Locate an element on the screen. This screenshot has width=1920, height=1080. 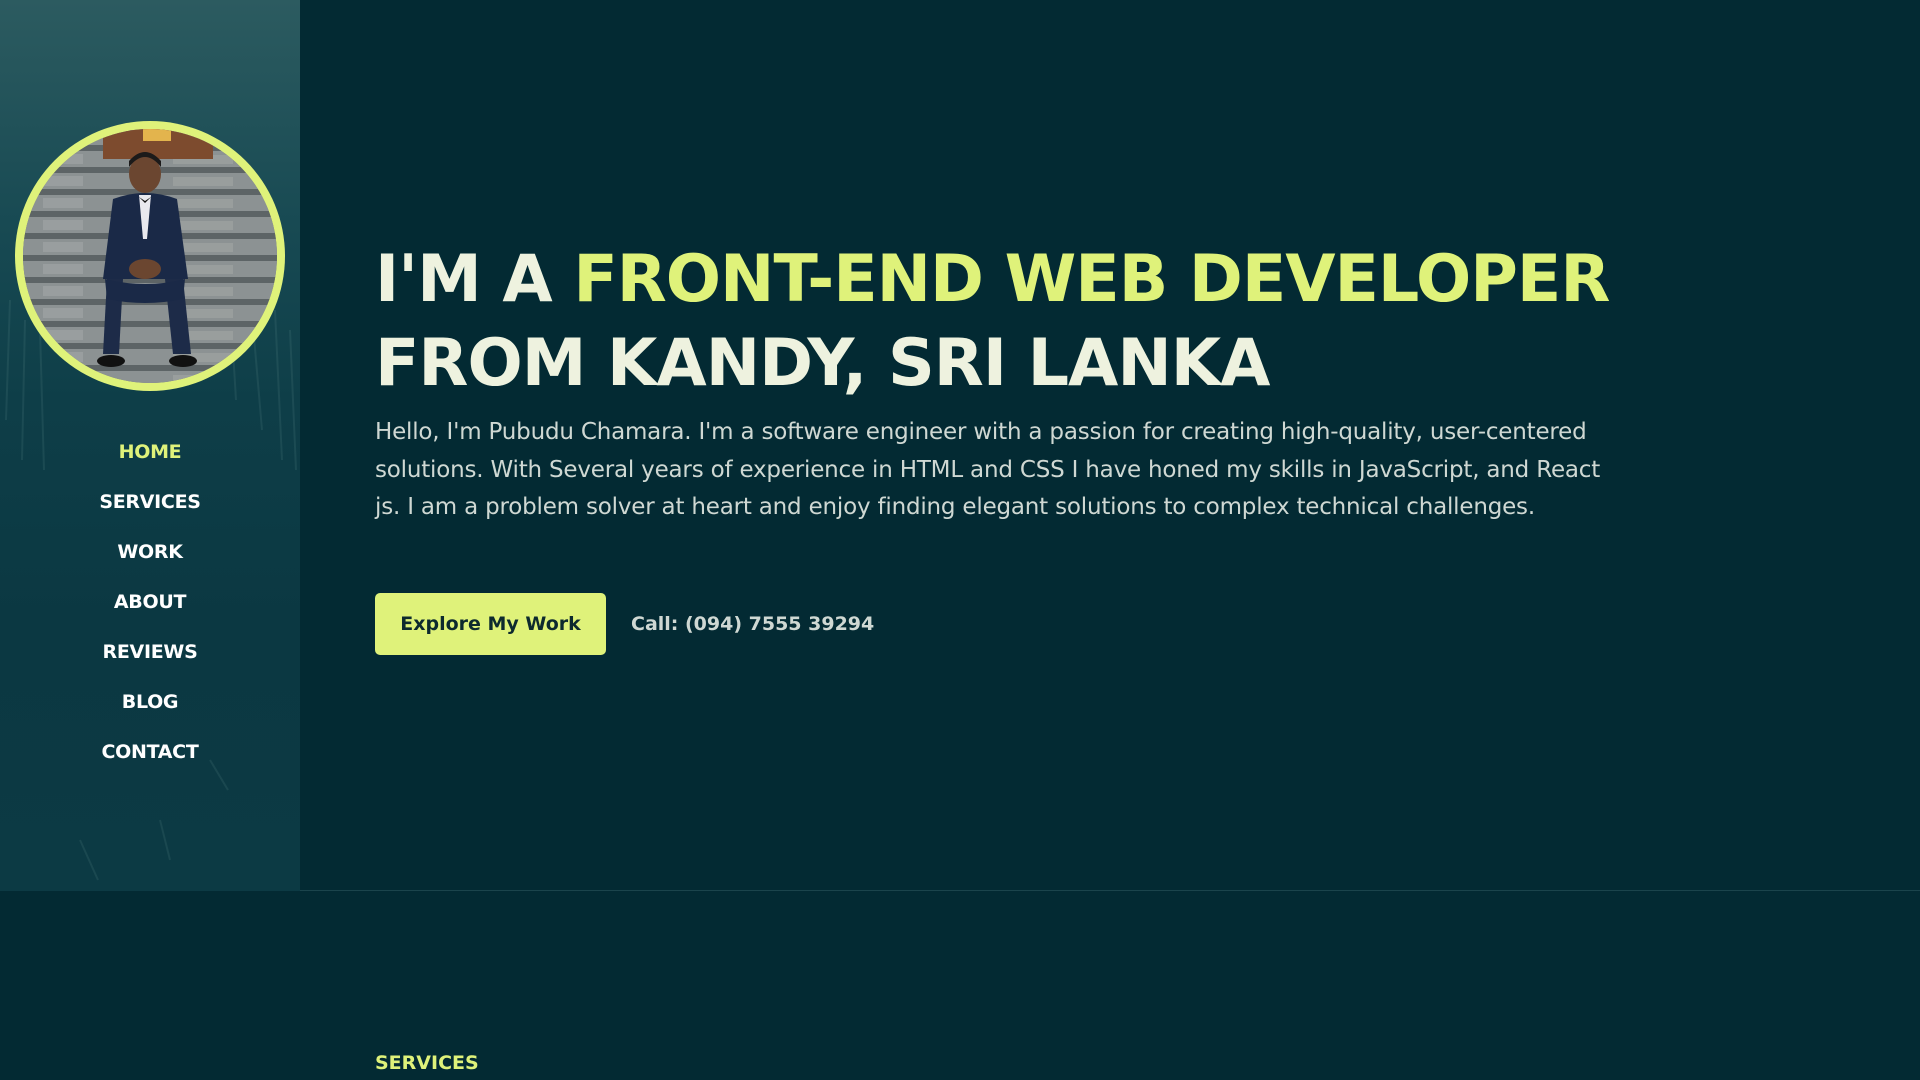
sidebar-item-about: ABOUT is located at coordinates (150, 607).